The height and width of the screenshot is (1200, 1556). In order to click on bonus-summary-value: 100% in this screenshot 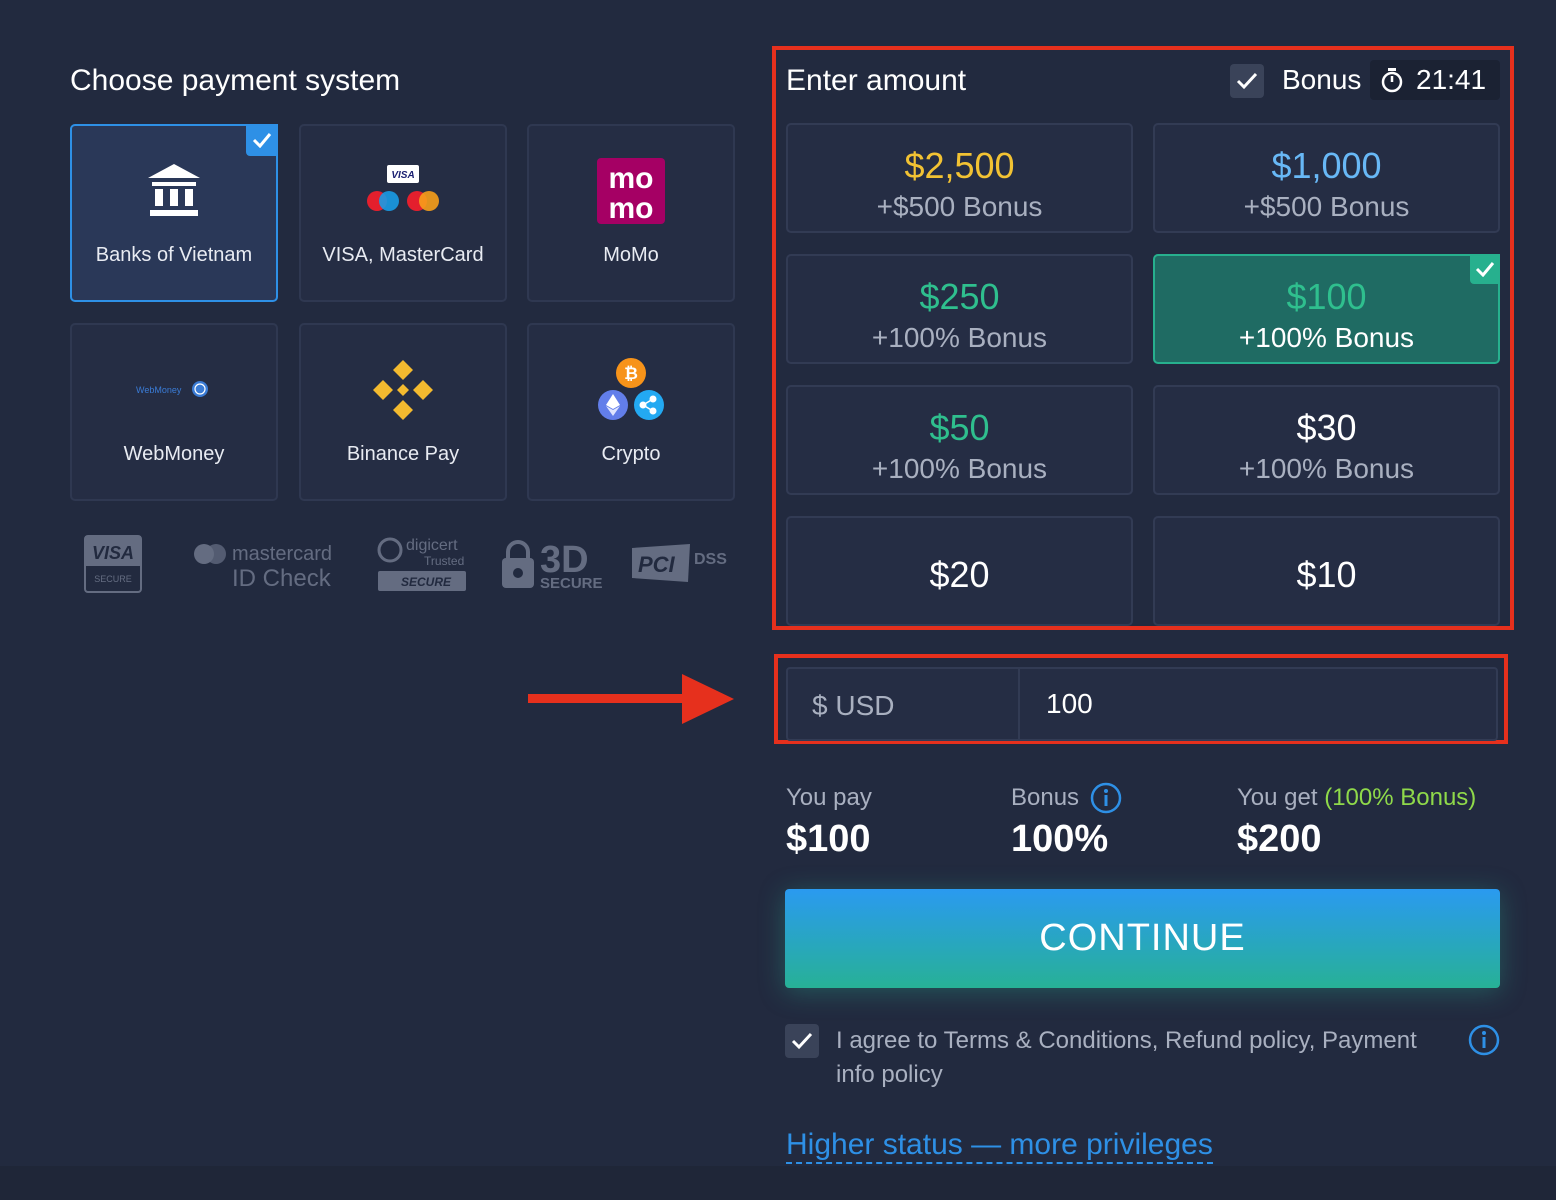, I will do `click(1060, 839)`.